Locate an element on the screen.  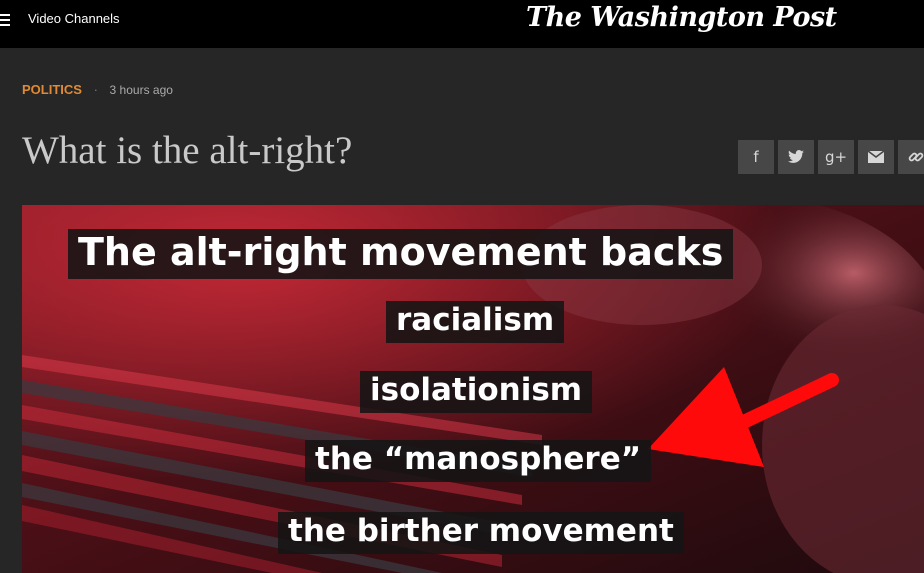
video-caption-4: the “manosphere” is located at coordinates (478, 461).